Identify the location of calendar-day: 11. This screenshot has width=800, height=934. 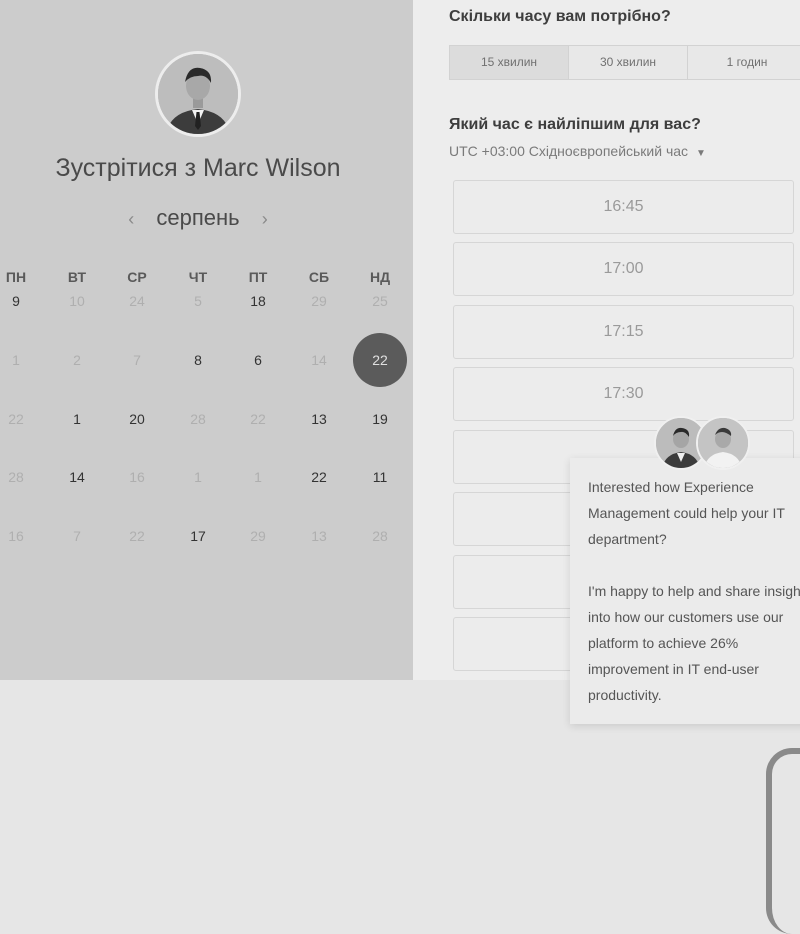
(380, 477).